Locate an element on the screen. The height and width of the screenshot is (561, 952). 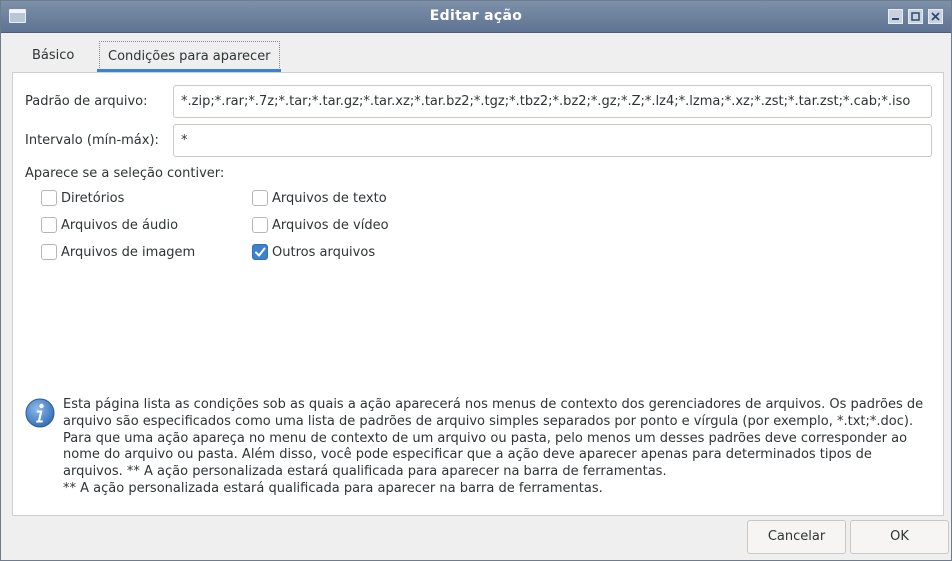
info-icon is located at coordinates (40, 413).